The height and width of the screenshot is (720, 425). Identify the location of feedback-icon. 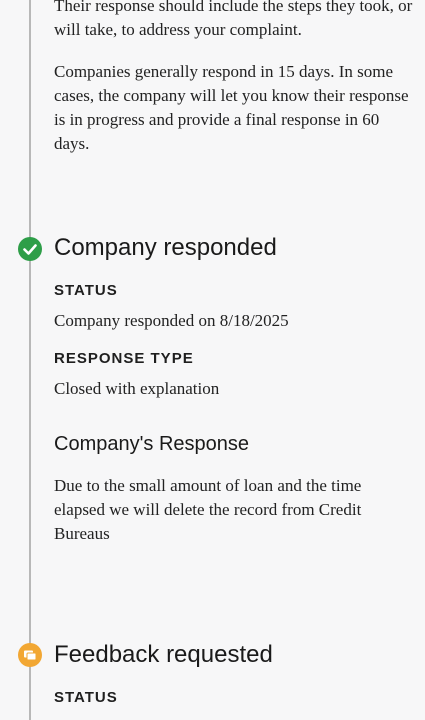
(30, 655).